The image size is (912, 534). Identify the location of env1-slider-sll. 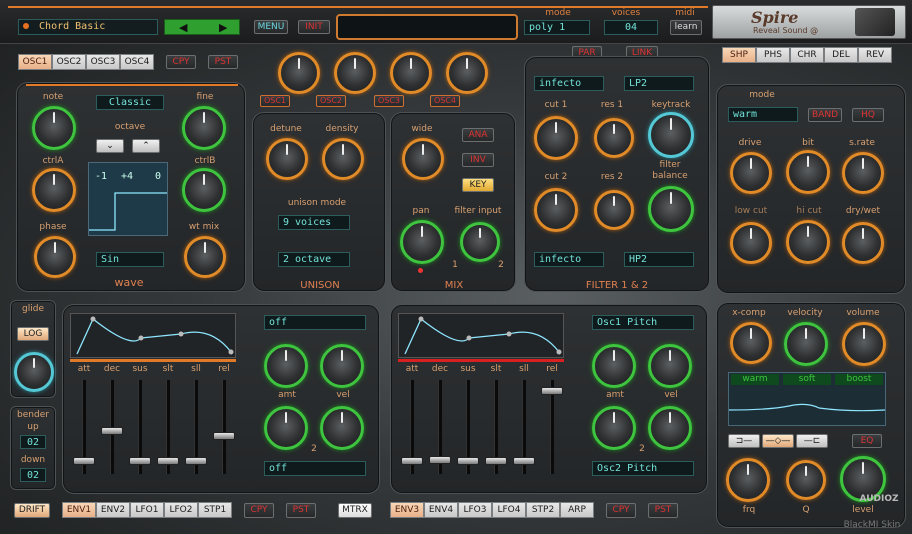
(196, 461).